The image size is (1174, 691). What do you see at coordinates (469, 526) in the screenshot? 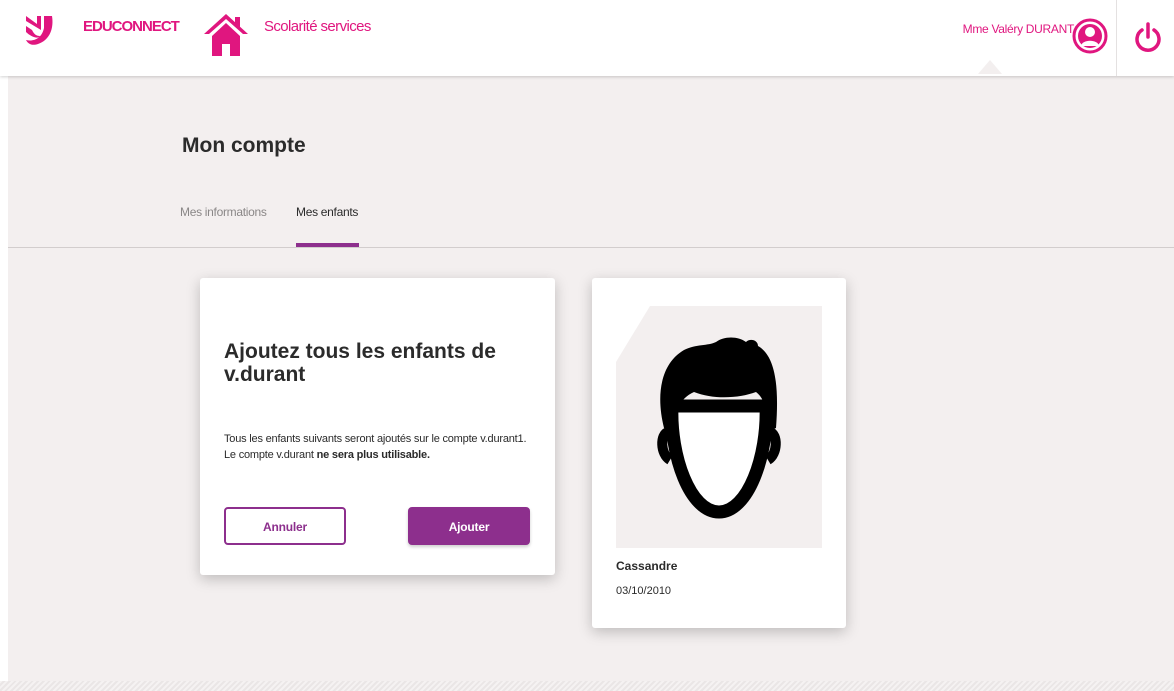
I see `add-button: Ajouter` at bounding box center [469, 526].